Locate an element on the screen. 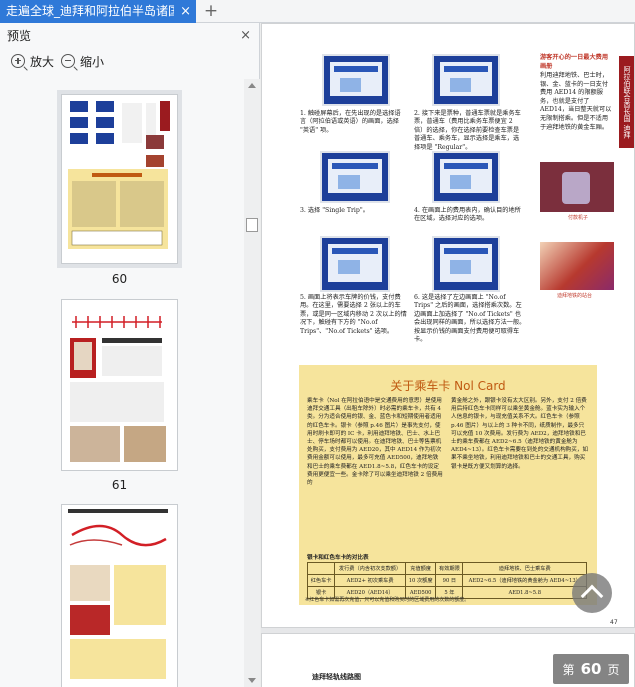 The height and width of the screenshot is (687, 635). step-caption-3: 3. 选择 "Single Trip"。 is located at coordinates (334, 210).